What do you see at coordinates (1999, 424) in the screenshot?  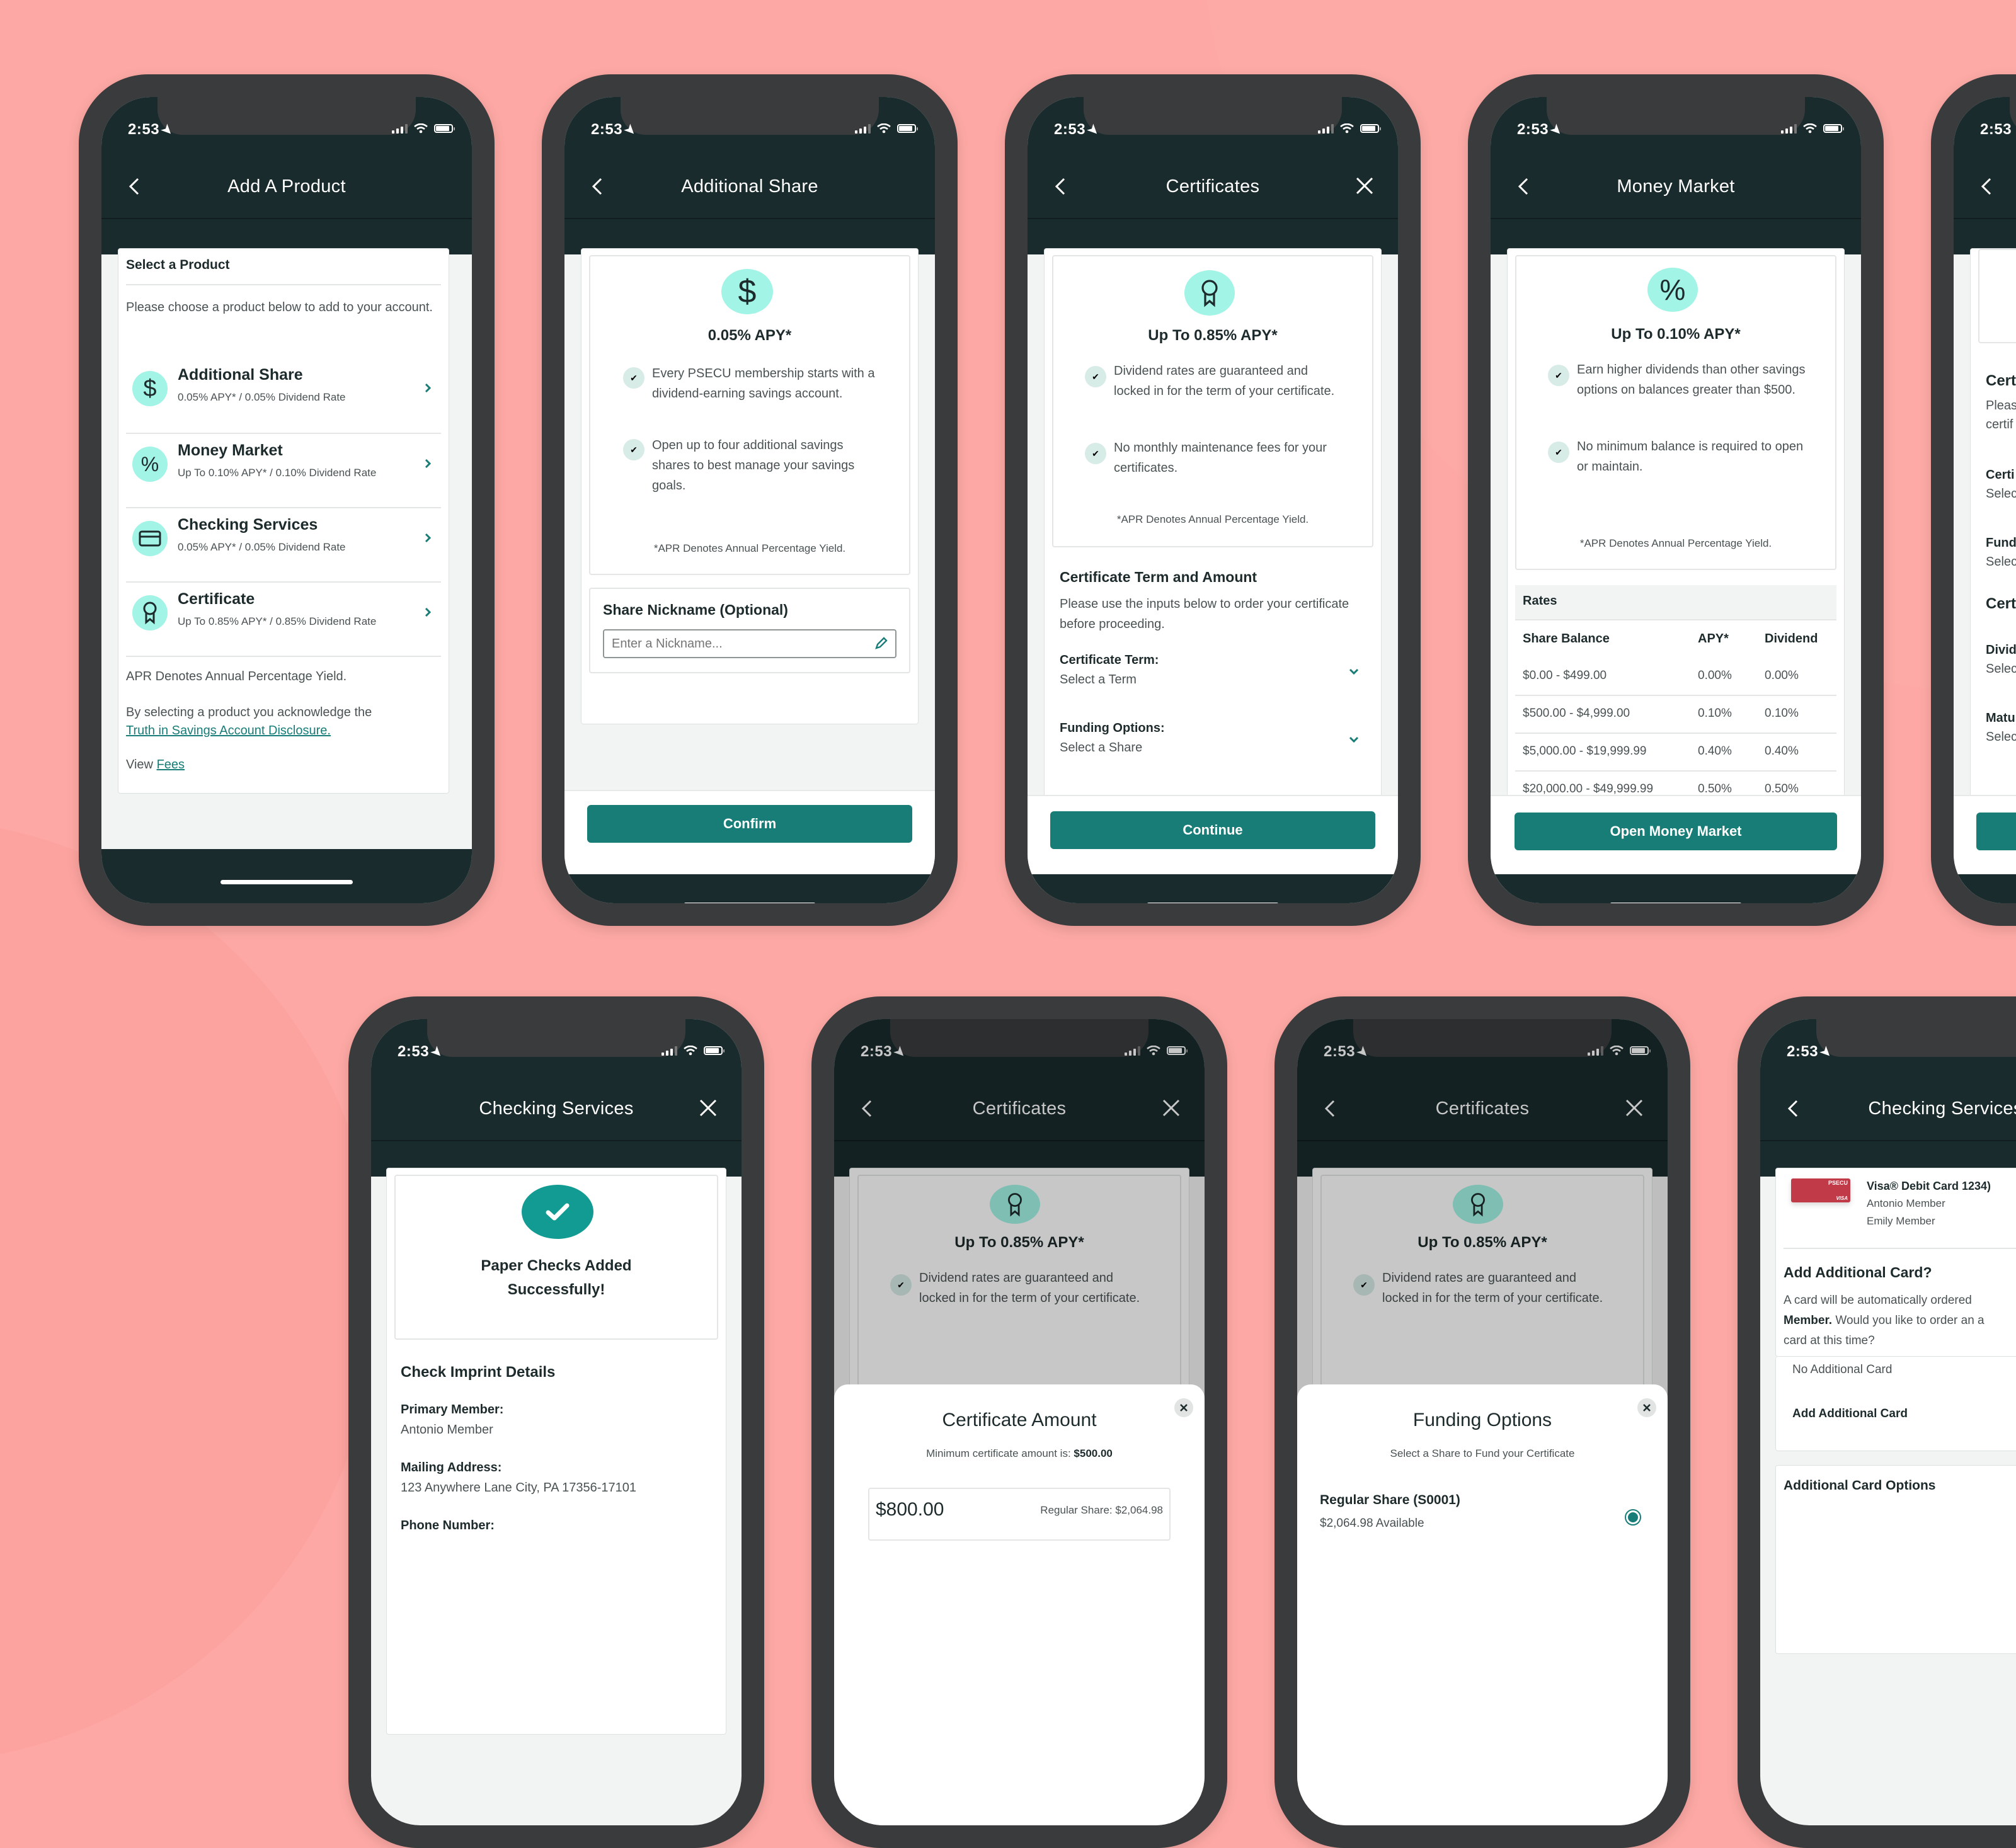 I see `partial-label: certif` at bounding box center [1999, 424].